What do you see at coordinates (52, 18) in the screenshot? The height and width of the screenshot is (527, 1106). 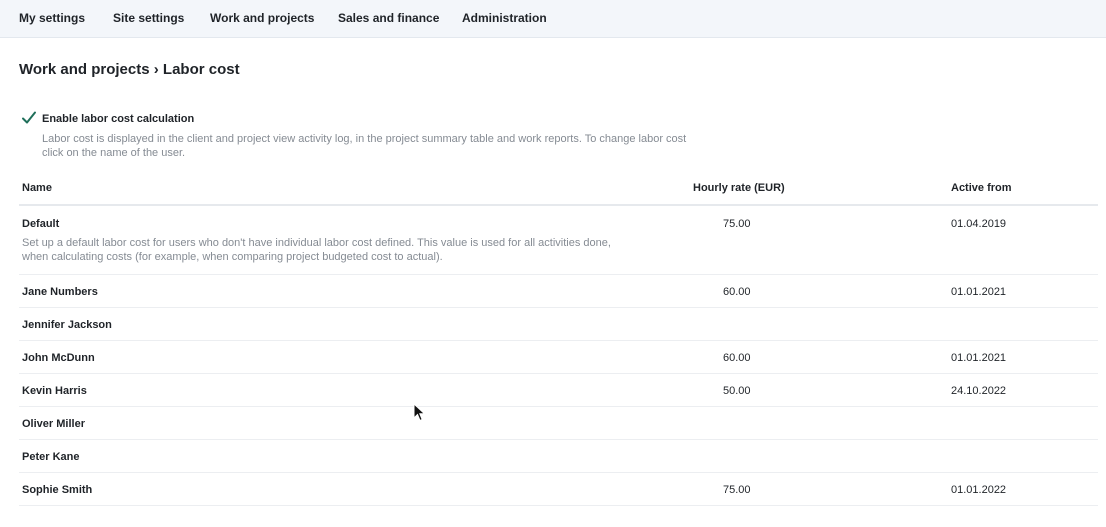 I see `nav-item-my-settings: My settings` at bounding box center [52, 18].